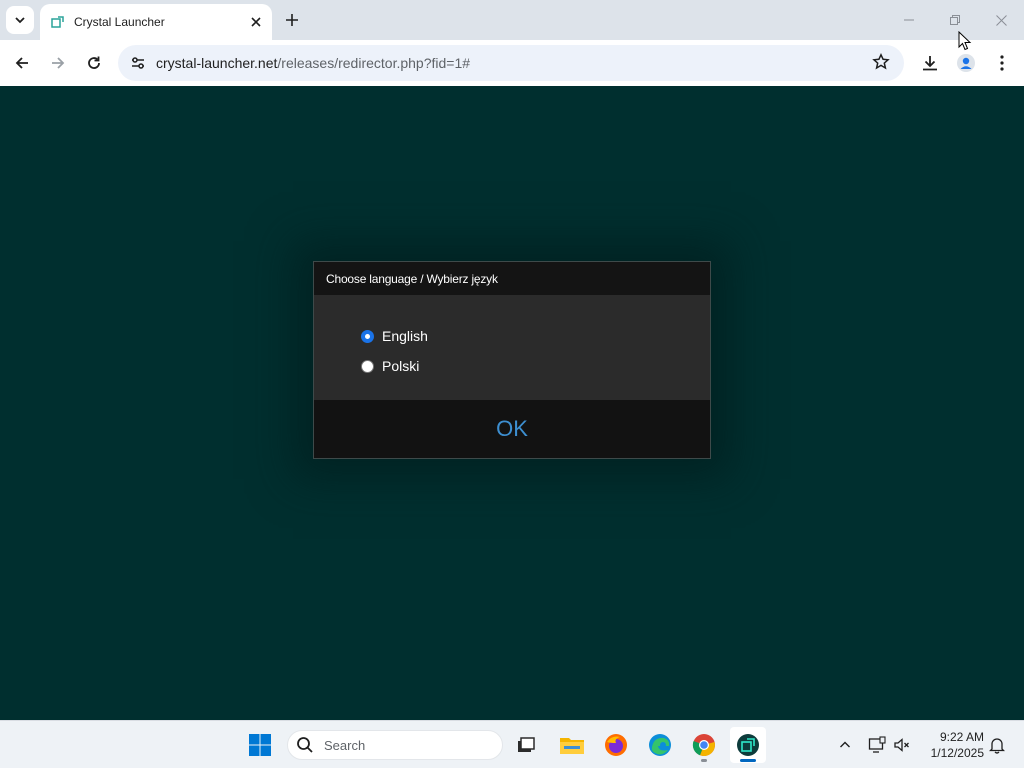 The width and height of the screenshot is (1024, 768). What do you see at coordinates (535, 336) in the screenshot?
I see `radio-option-english: English` at bounding box center [535, 336].